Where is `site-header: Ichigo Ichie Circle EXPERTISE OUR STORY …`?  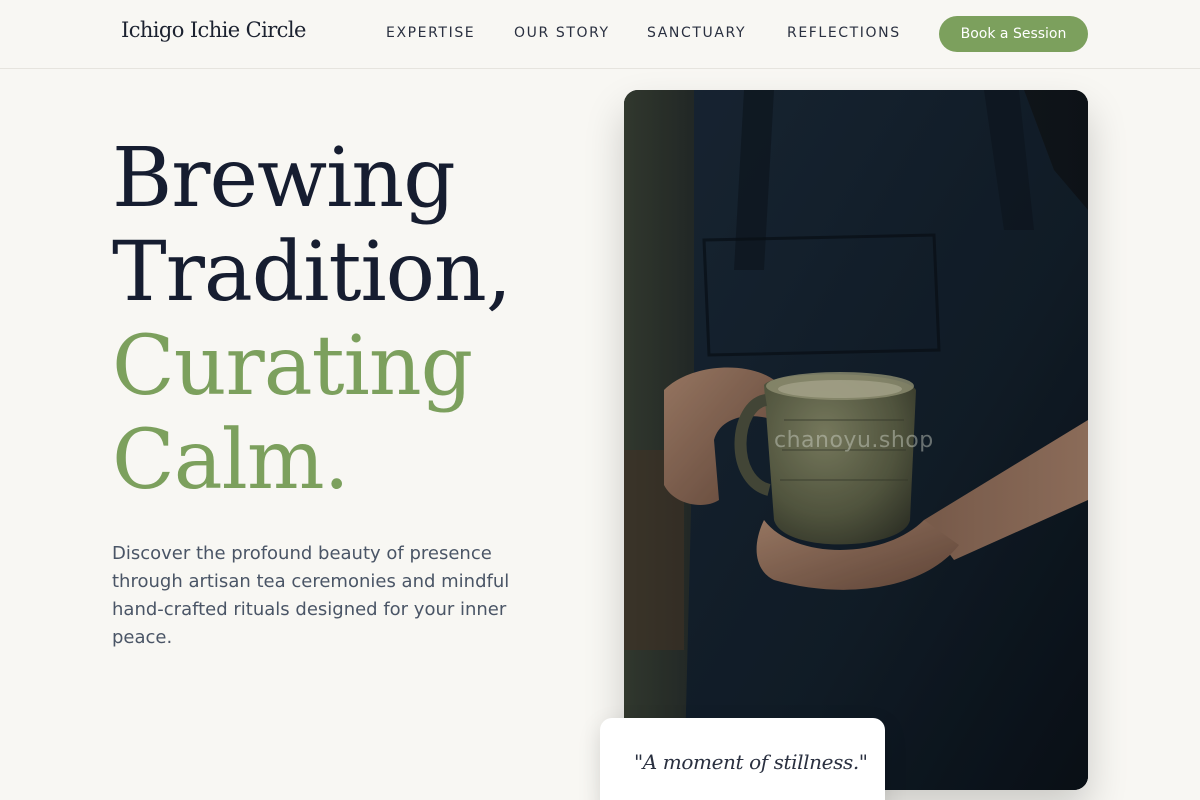
site-header: Ichigo Ichie Circle EXPERTISE OUR STORY … is located at coordinates (600, 34).